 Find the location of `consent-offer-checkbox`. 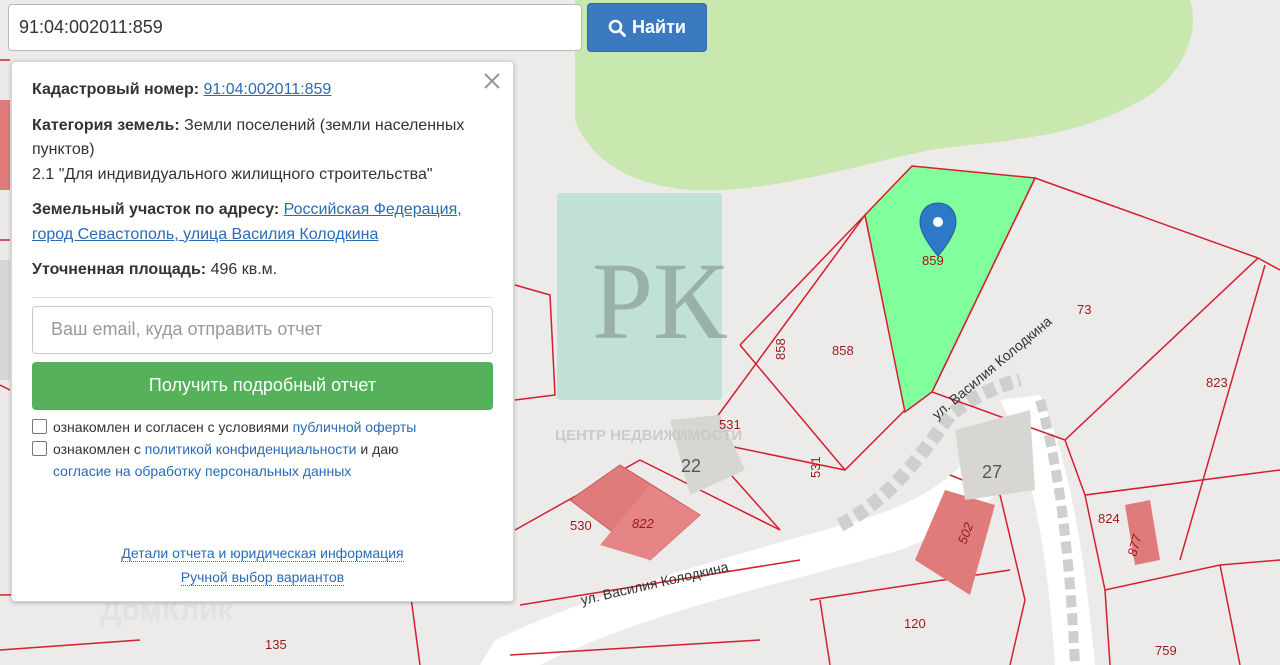

consent-offer-checkbox is located at coordinates (39, 426).